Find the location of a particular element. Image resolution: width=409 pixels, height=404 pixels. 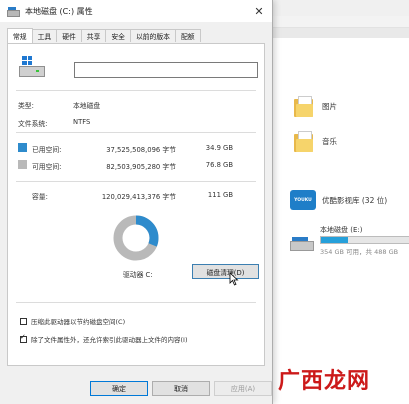

compress-drive-option: 压缩此驱动器以节约磁盘空间(C) is located at coordinates (72, 321).